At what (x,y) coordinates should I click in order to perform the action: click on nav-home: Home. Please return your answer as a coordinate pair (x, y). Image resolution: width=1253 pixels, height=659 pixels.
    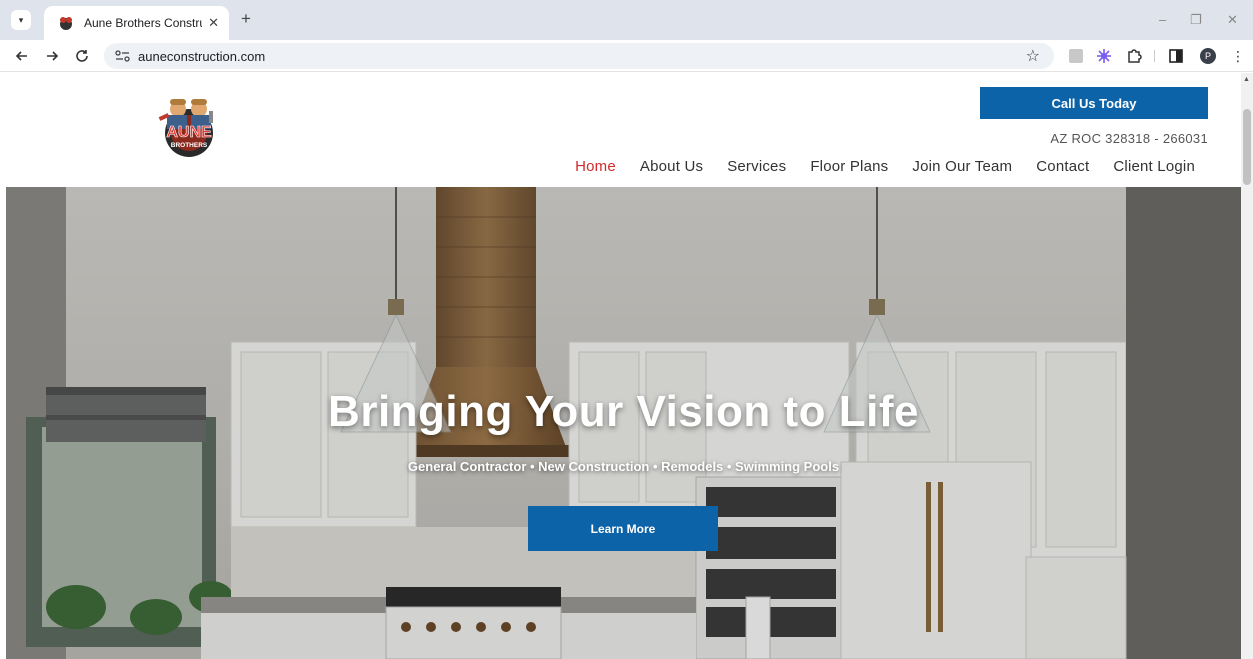
    Looking at the image, I should click on (595, 166).